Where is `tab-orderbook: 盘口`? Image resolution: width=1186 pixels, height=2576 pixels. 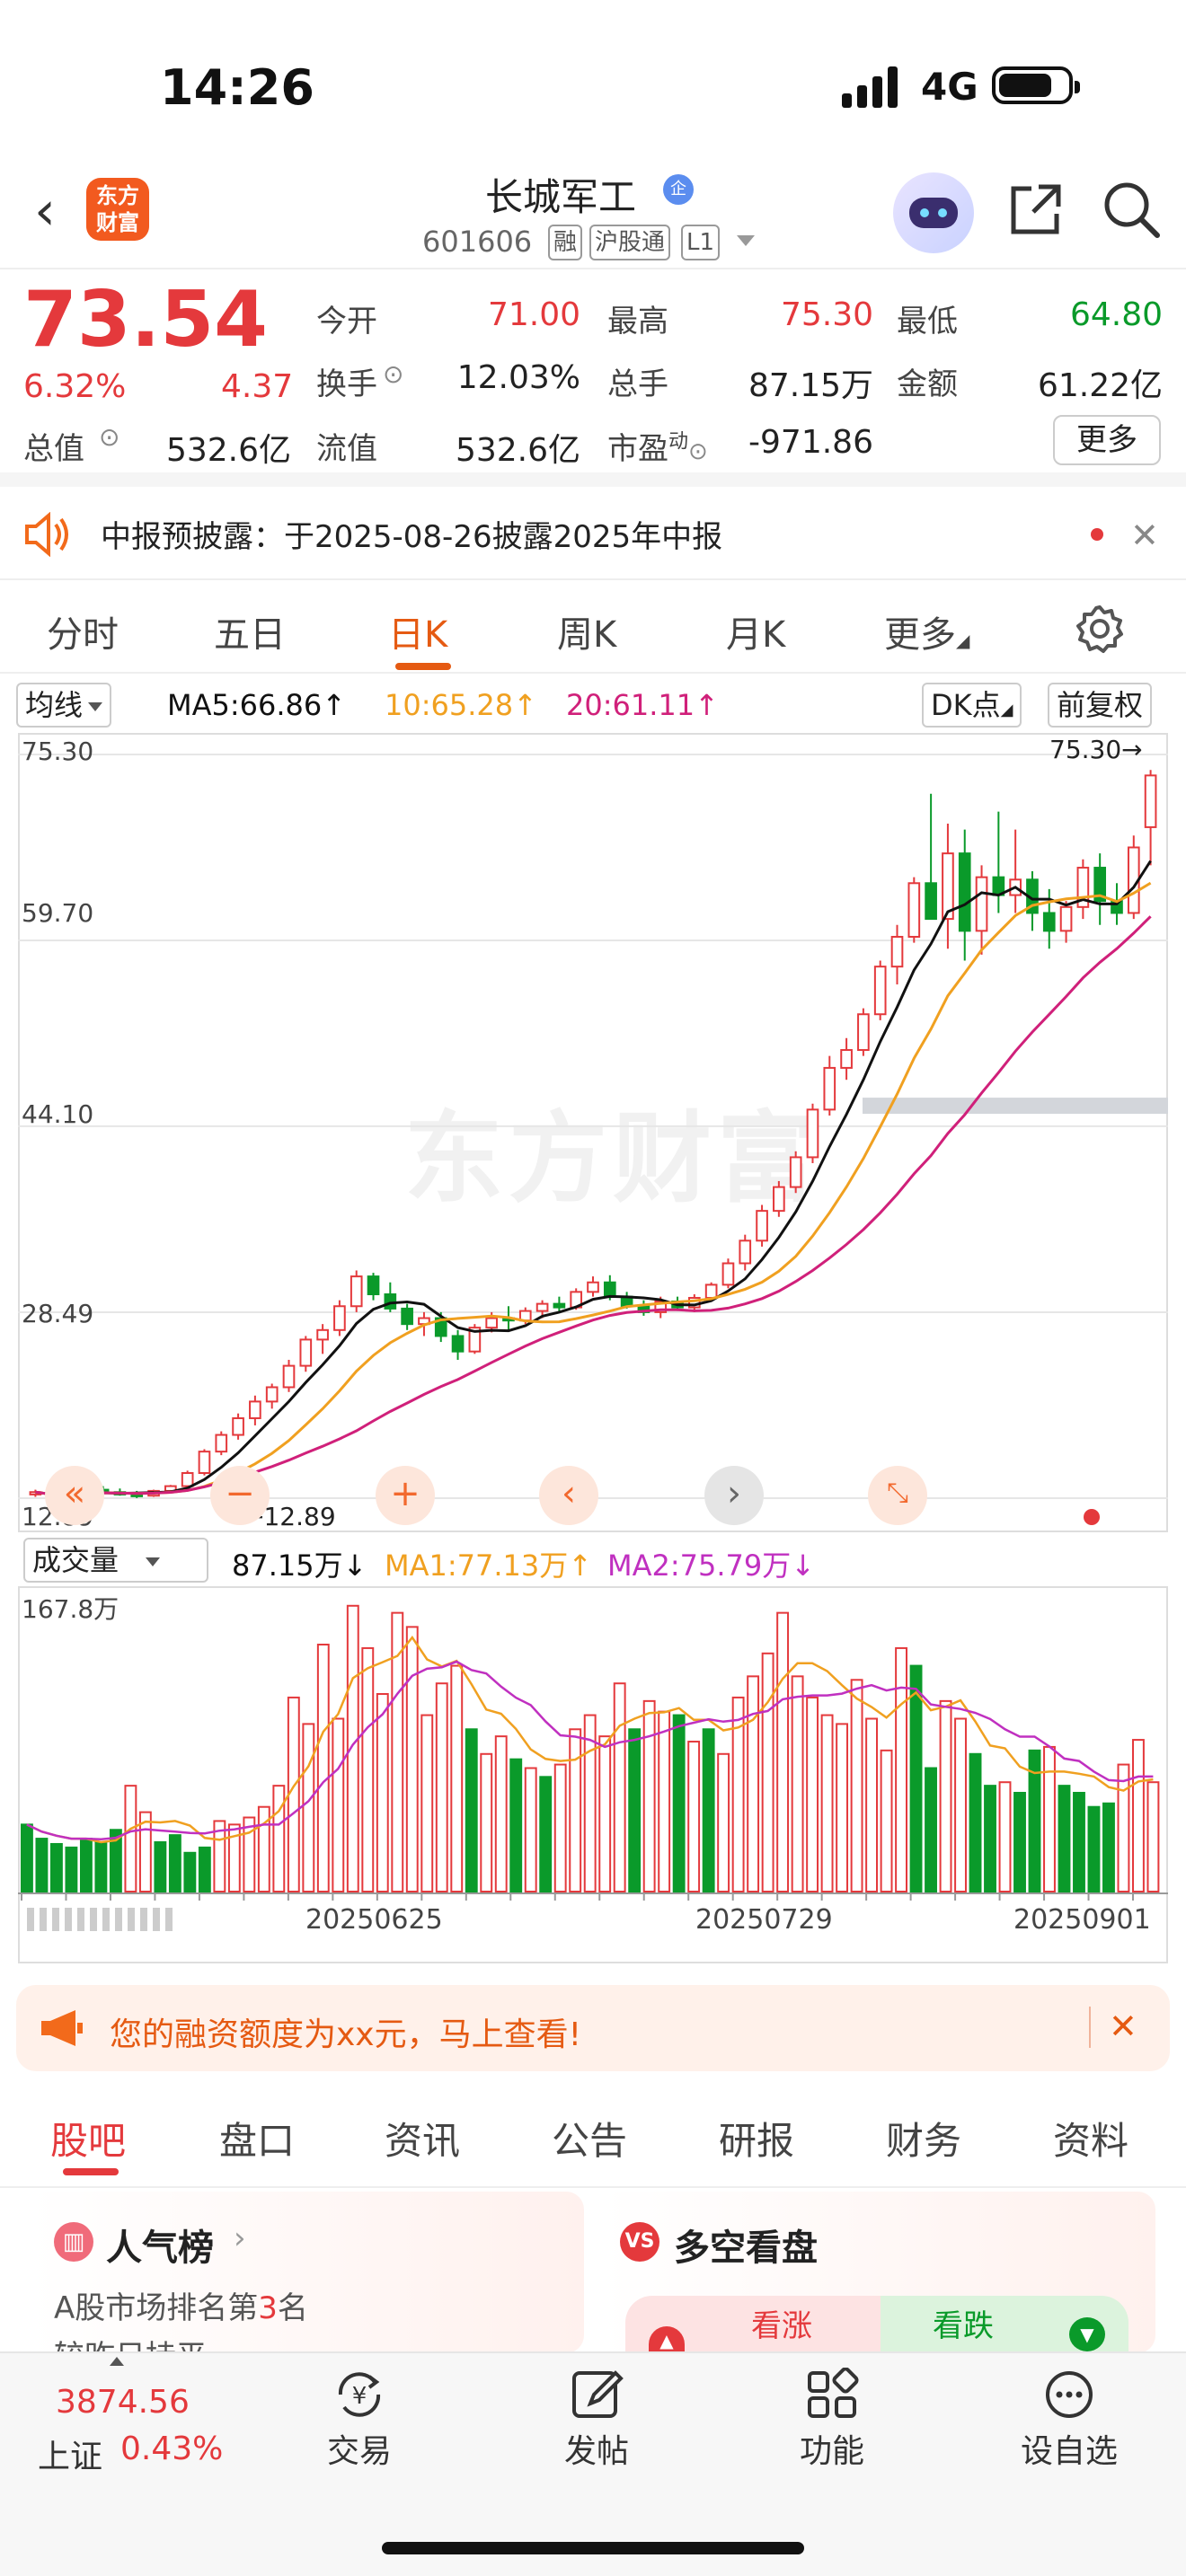 tab-orderbook: 盘口 is located at coordinates (257, 2138).